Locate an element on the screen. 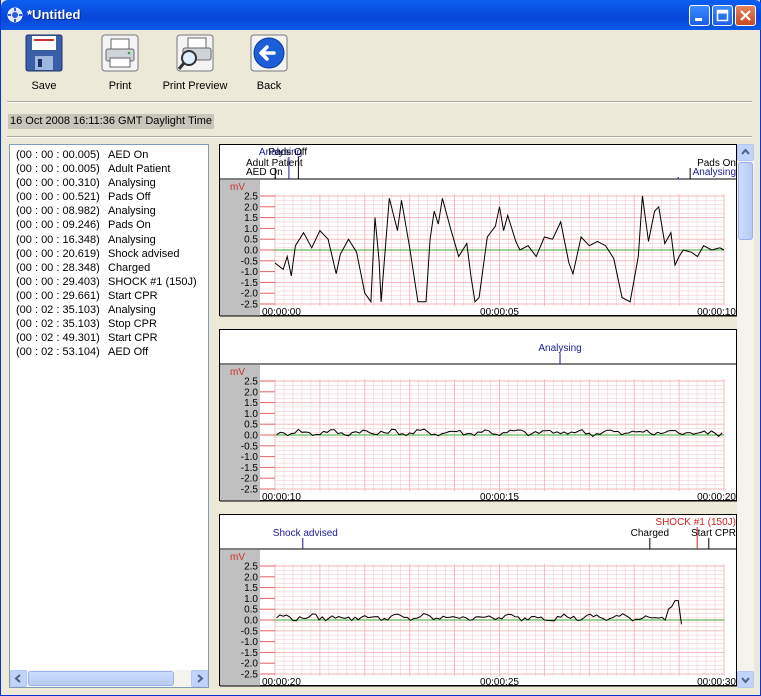 This screenshot has width=761, height=696. event-list-item: (00 : 00 : 29.403) SHOCK #1 (150J) is located at coordinates (112, 282).